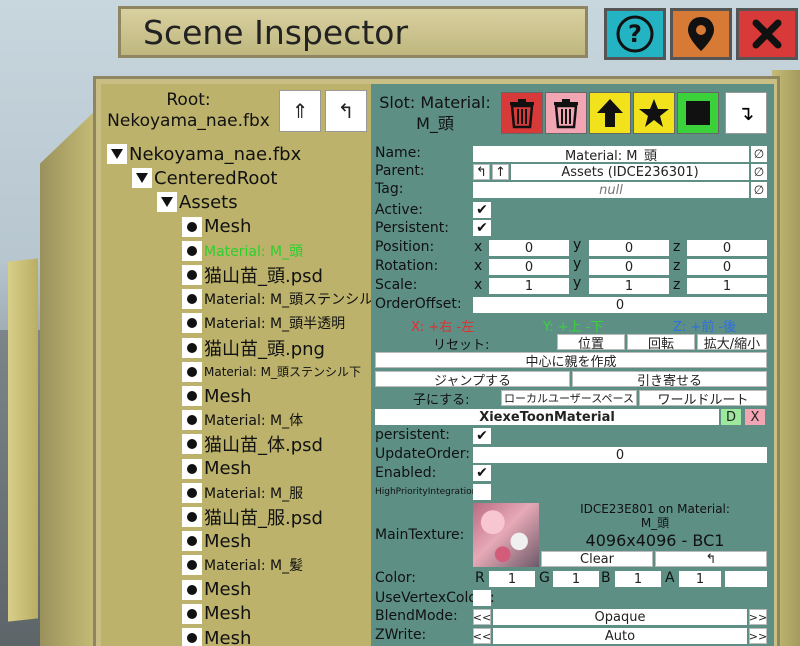 The image size is (800, 646). Describe the element at coordinates (571, 361) in the screenshot. I see `create-parent-button: 中心に親を作成` at that location.